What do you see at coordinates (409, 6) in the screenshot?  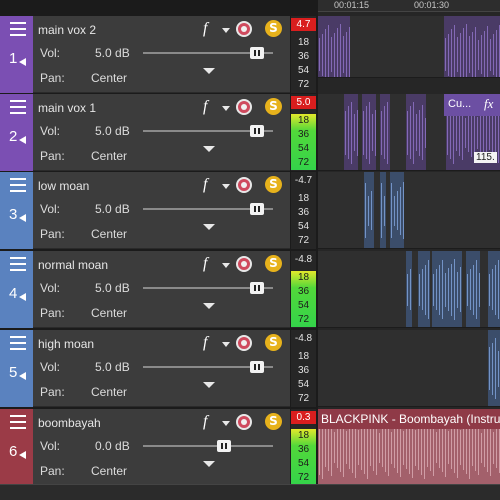 I see `time-ruler: 00:01:15 00:01:30` at bounding box center [409, 6].